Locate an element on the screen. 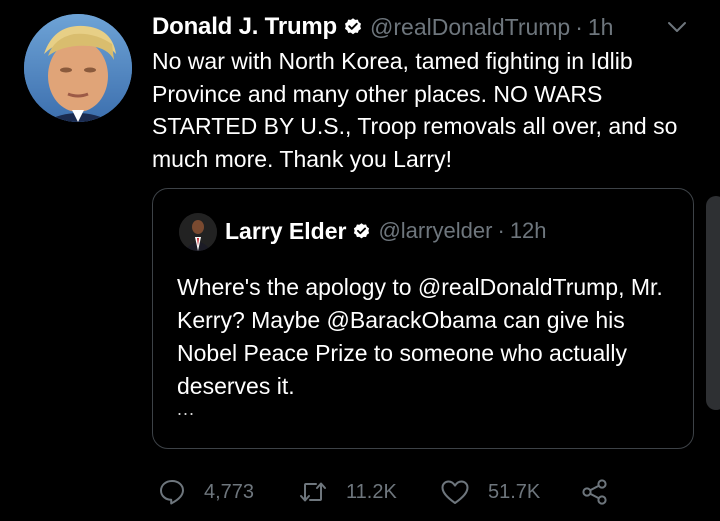 The height and width of the screenshot is (521, 720). retweet-count: 11.2K is located at coordinates (371, 491).